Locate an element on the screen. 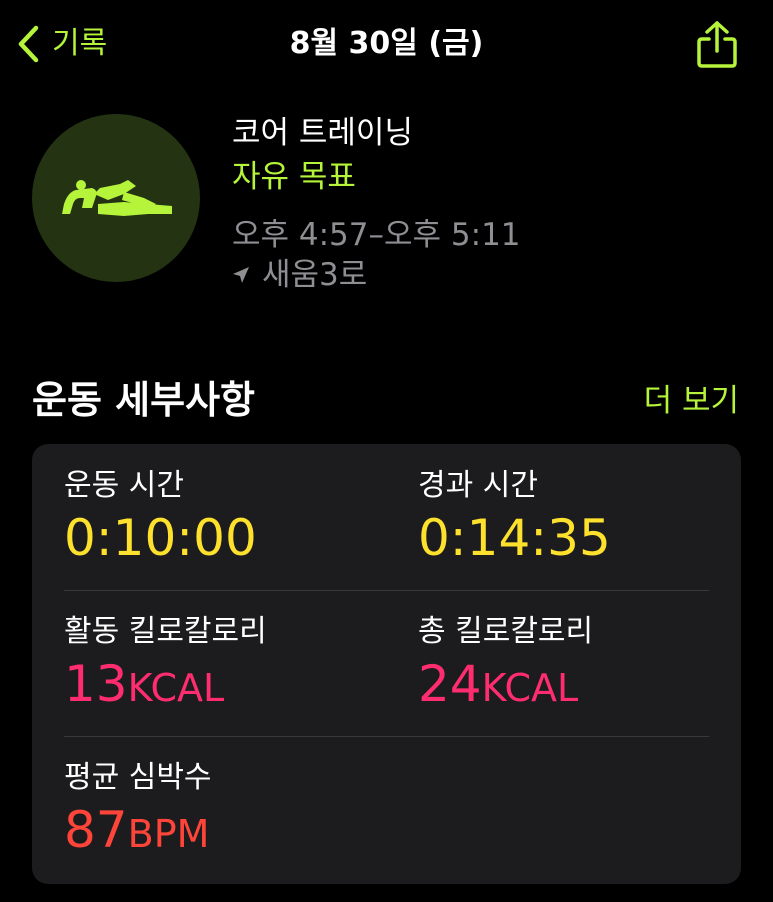 The height and width of the screenshot is (902, 773). avg-heart-rate-unit: BPM is located at coordinates (168, 834).